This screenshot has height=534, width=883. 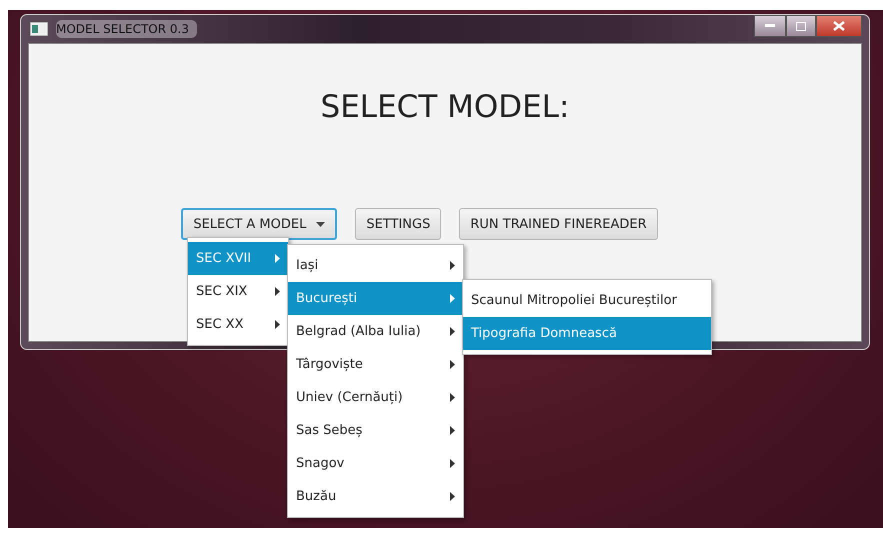 What do you see at coordinates (398, 224) in the screenshot?
I see `action-button: SETTINGS` at bounding box center [398, 224].